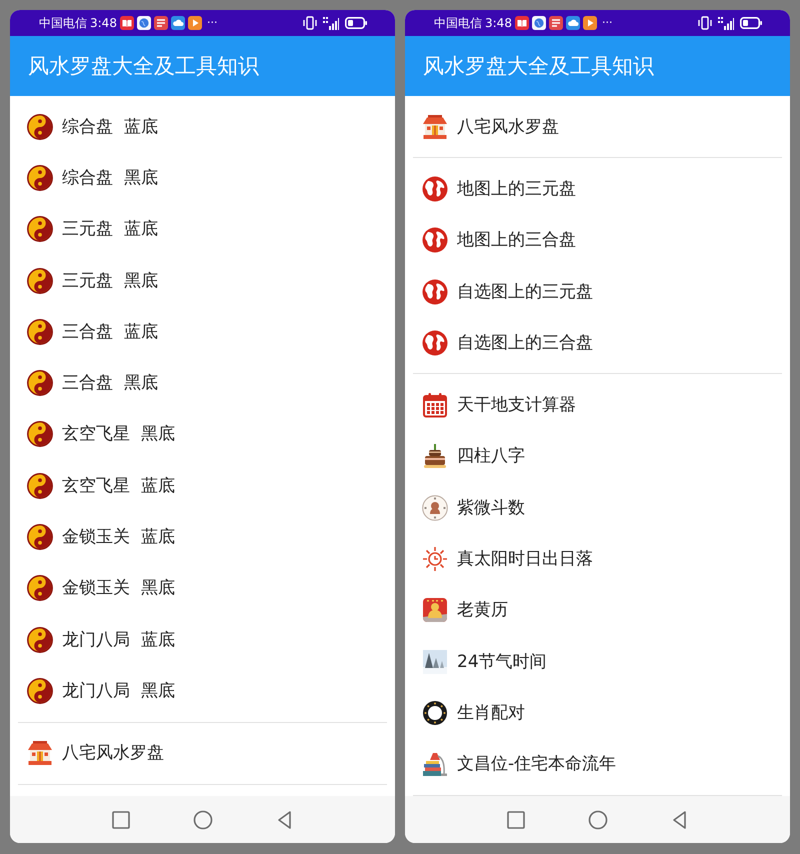  I want to click on list-item: 老黄历, so click(465, 610).